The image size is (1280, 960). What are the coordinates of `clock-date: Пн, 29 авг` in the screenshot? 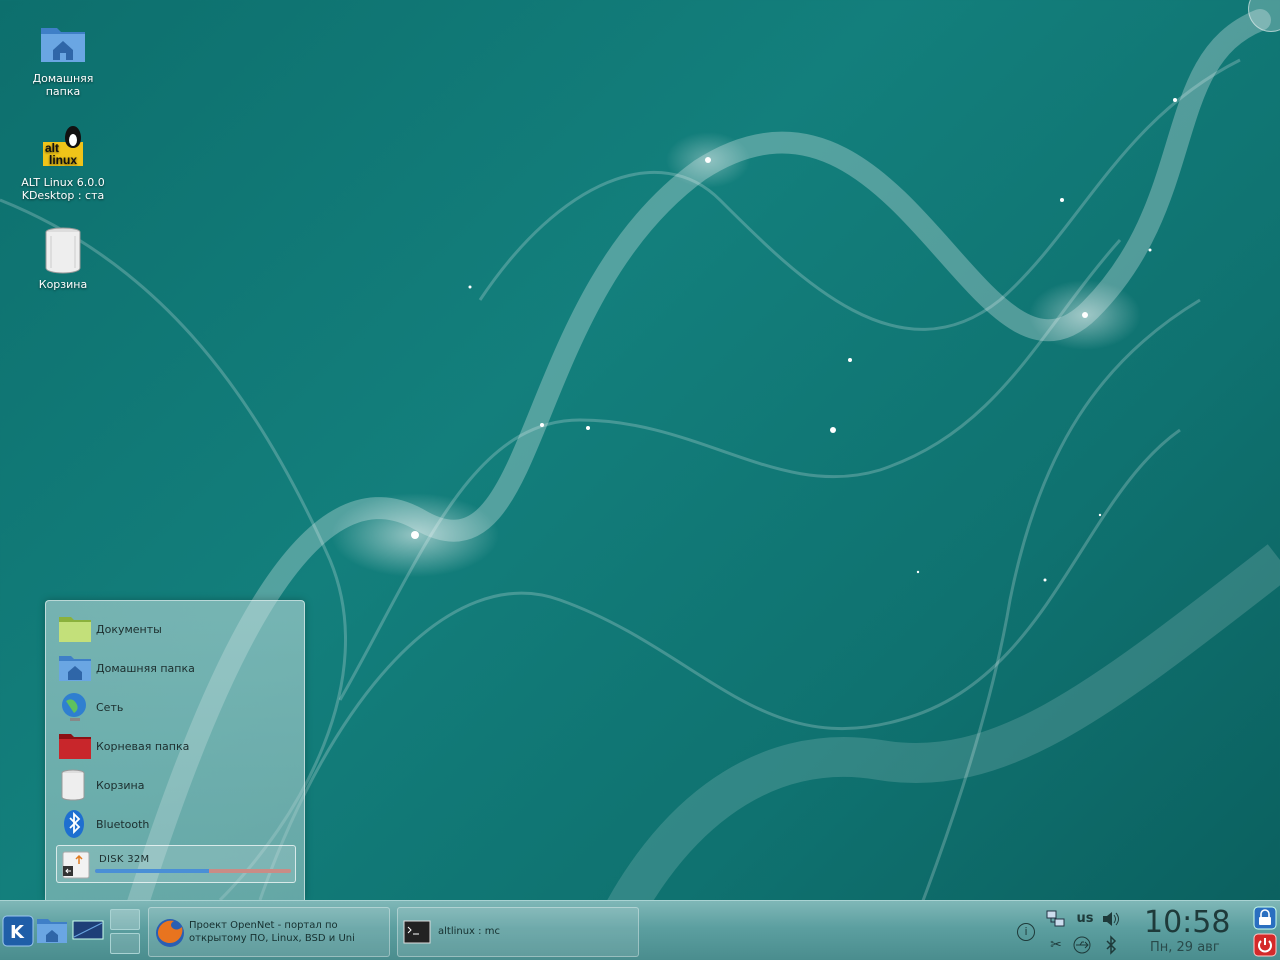 It's located at (1185, 947).